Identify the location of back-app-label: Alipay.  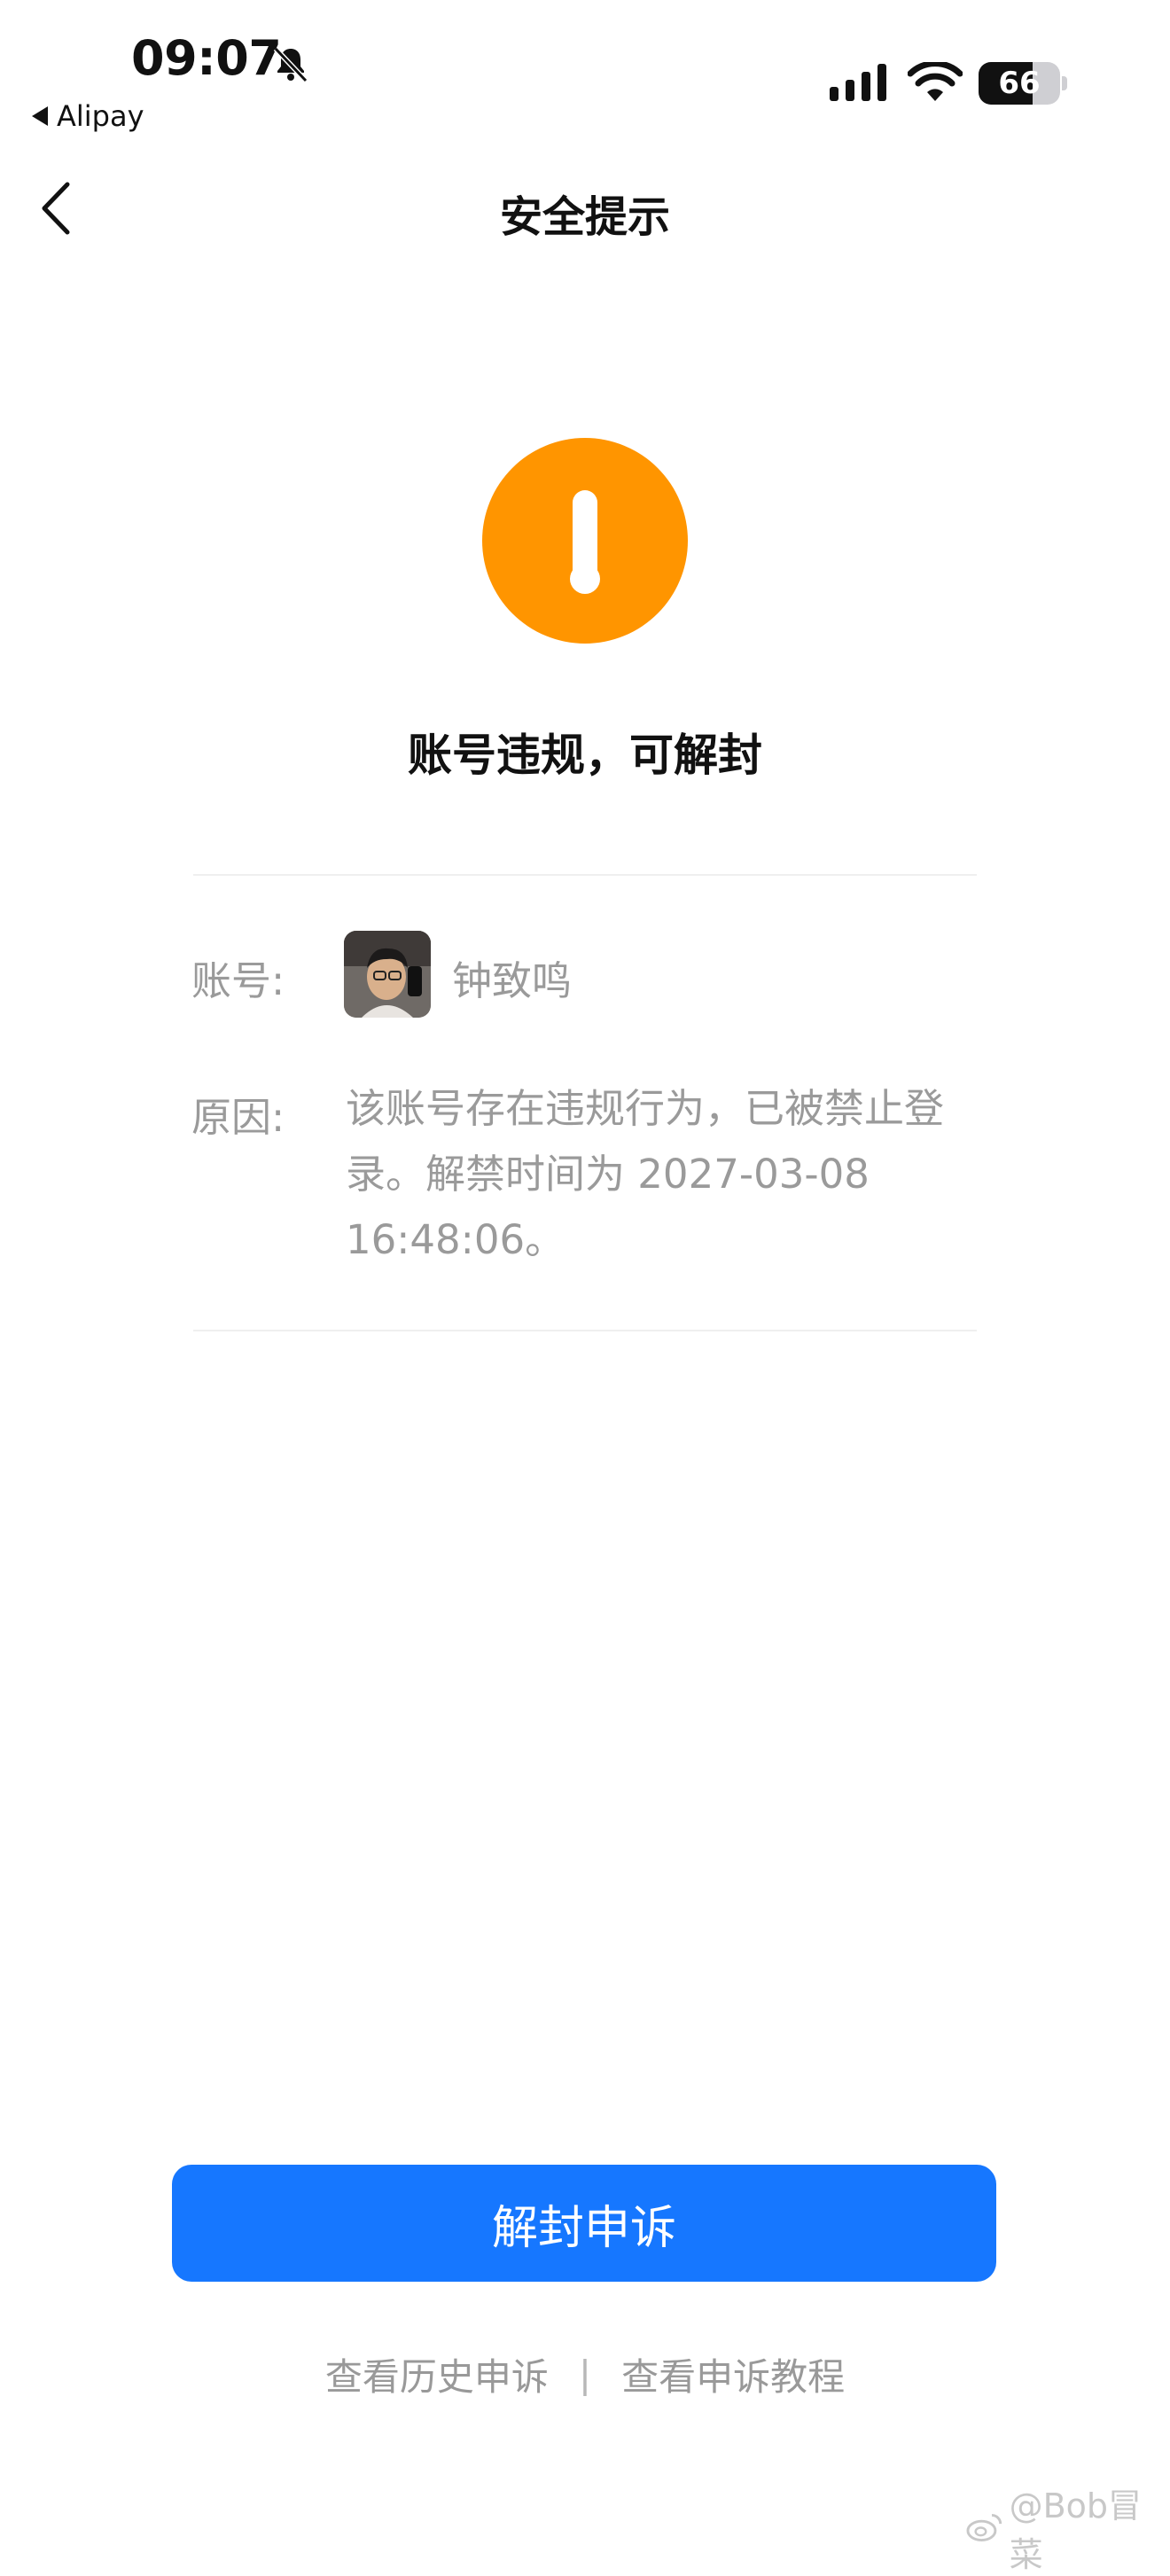
(100, 116).